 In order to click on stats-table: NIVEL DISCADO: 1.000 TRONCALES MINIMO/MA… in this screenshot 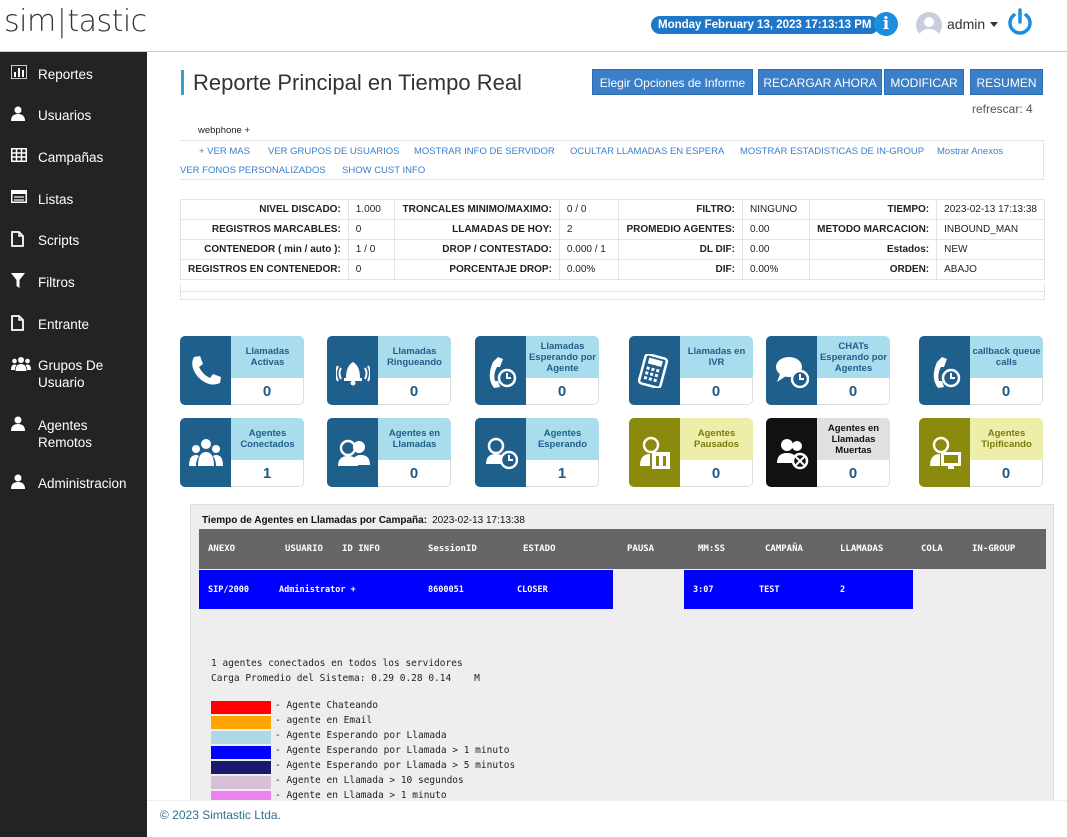, I will do `click(612, 239)`.